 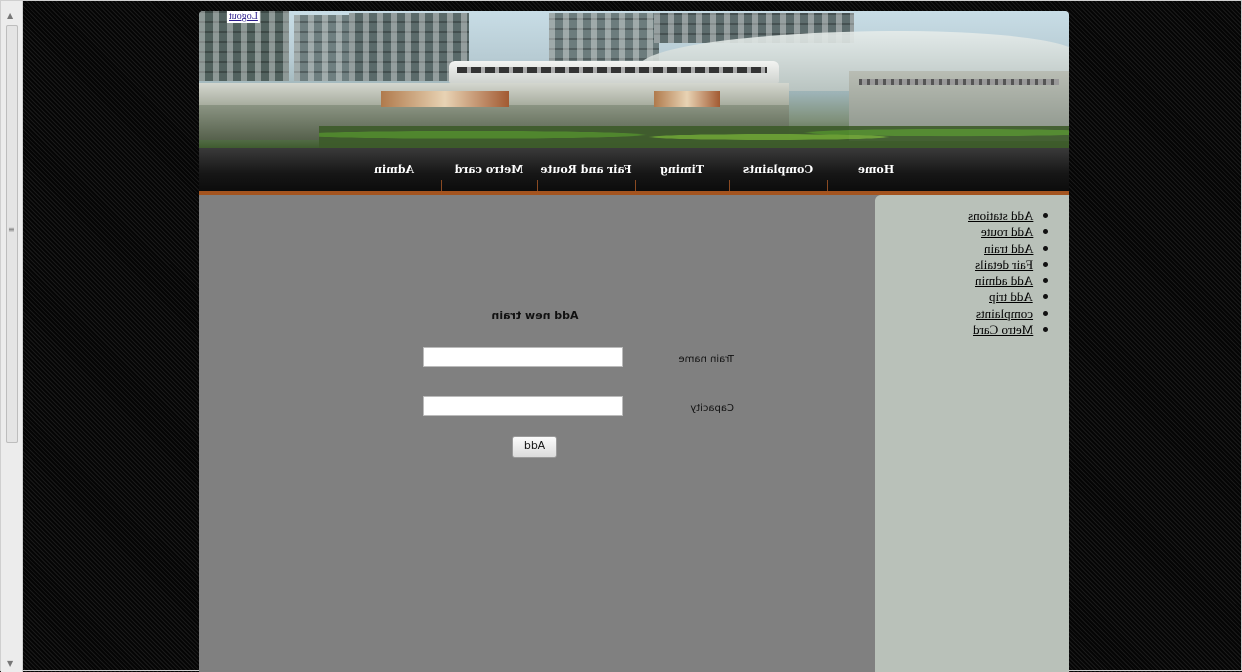 What do you see at coordinates (10, 663) in the screenshot?
I see `scroll-down-icon: ▼` at bounding box center [10, 663].